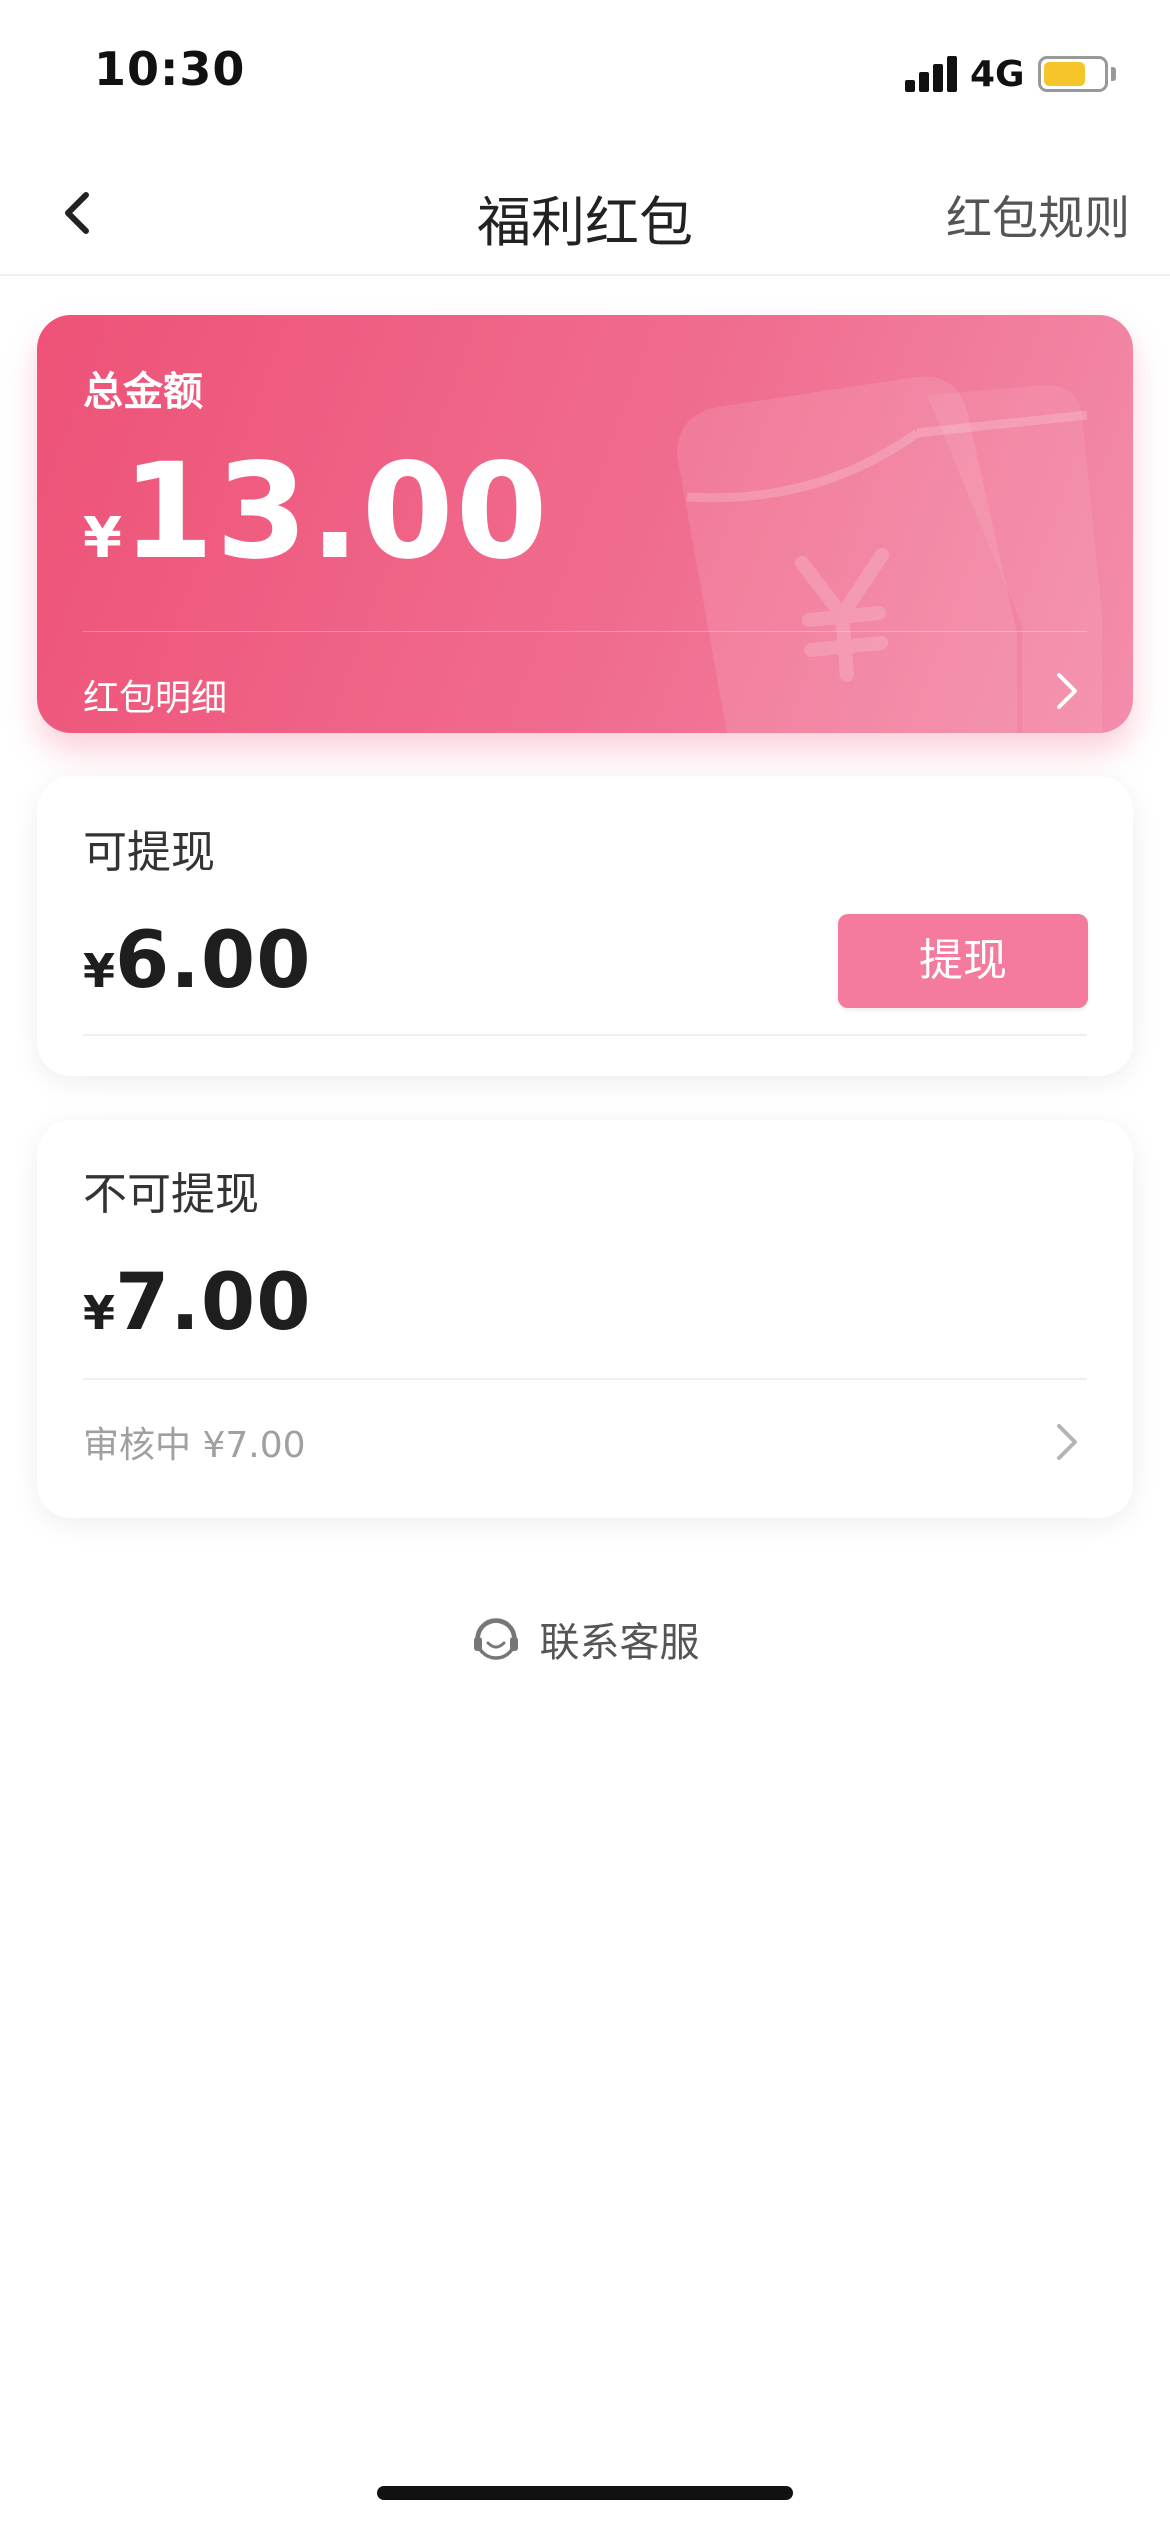  Describe the element at coordinates (1064, 74) in the screenshot. I see `battery-level` at that location.